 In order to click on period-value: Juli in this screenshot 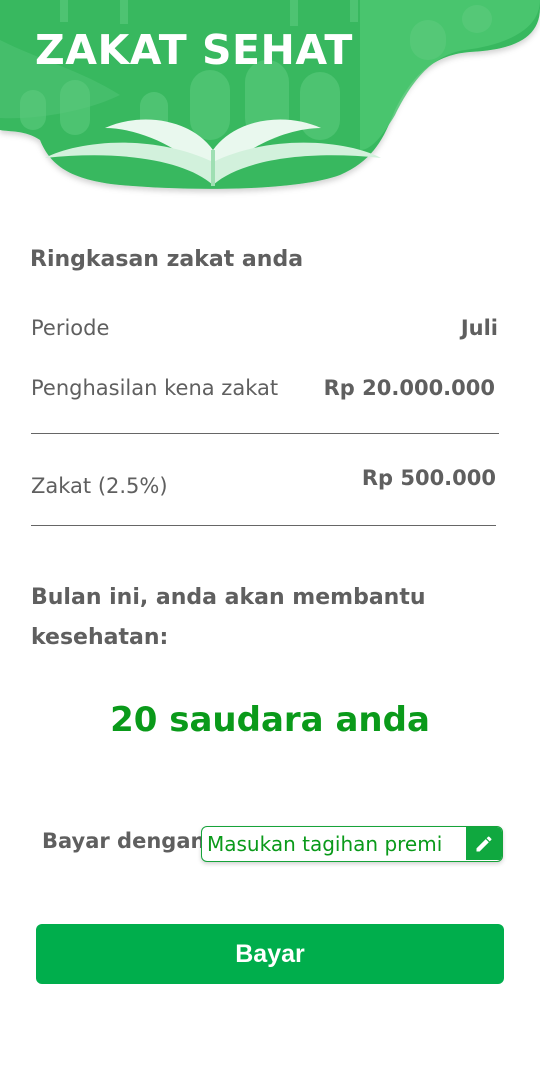, I will do `click(479, 328)`.